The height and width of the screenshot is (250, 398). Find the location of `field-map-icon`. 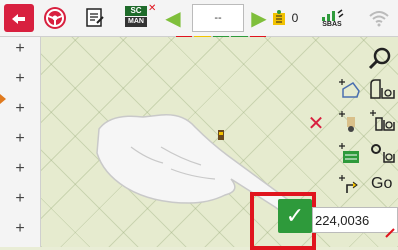

field-map-icon is located at coordinates (349, 153).